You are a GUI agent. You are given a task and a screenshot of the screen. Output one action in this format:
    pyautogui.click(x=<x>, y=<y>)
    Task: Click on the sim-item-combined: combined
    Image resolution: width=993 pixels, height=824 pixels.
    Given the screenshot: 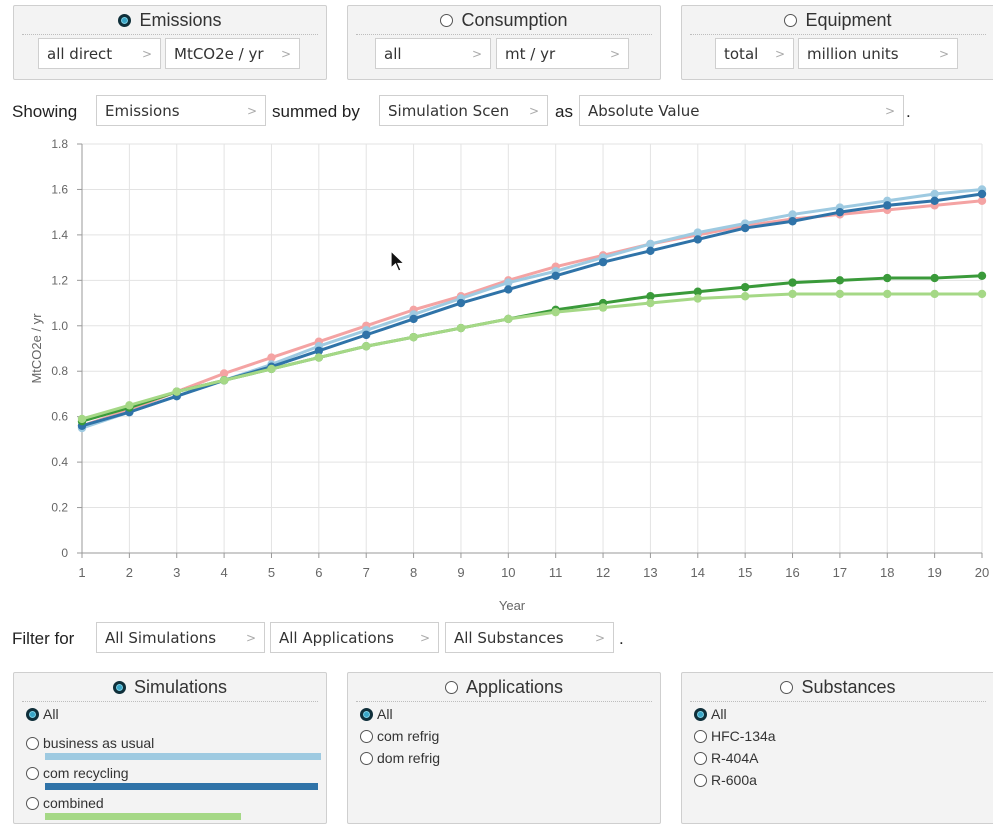 What is the action you would take?
    pyautogui.click(x=65, y=803)
    